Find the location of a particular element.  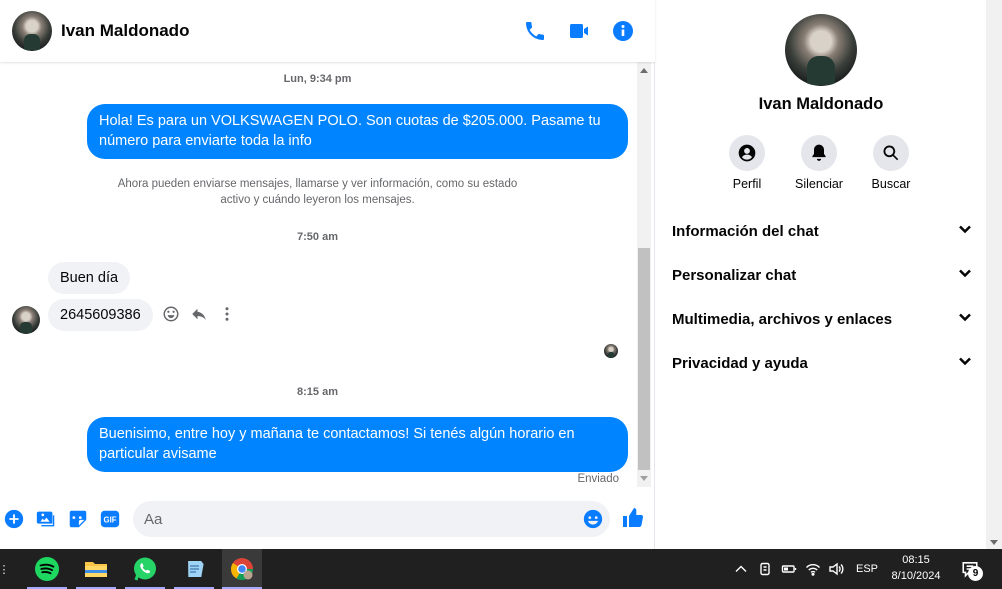

gif-icon: GIF is located at coordinates (110, 519).